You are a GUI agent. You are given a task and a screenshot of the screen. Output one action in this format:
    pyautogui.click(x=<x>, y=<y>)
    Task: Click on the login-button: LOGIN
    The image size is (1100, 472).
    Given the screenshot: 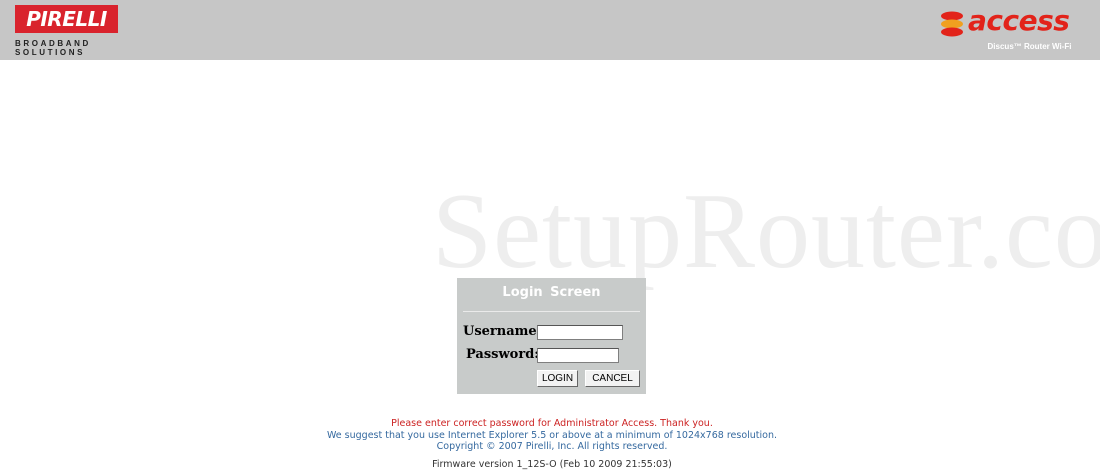 What is the action you would take?
    pyautogui.click(x=557, y=378)
    